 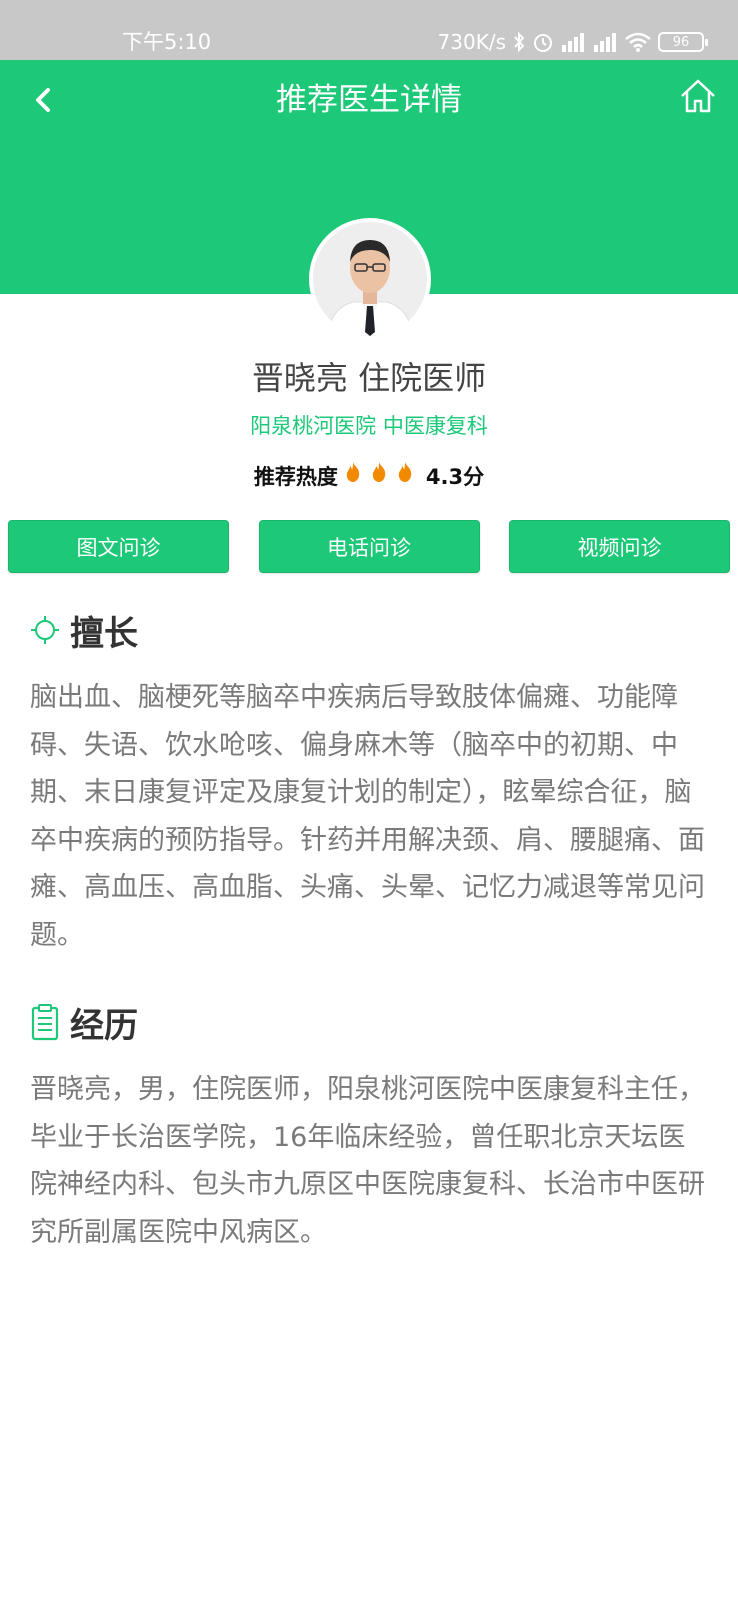 I want to click on experience-title: 经历, so click(x=104, y=1025).